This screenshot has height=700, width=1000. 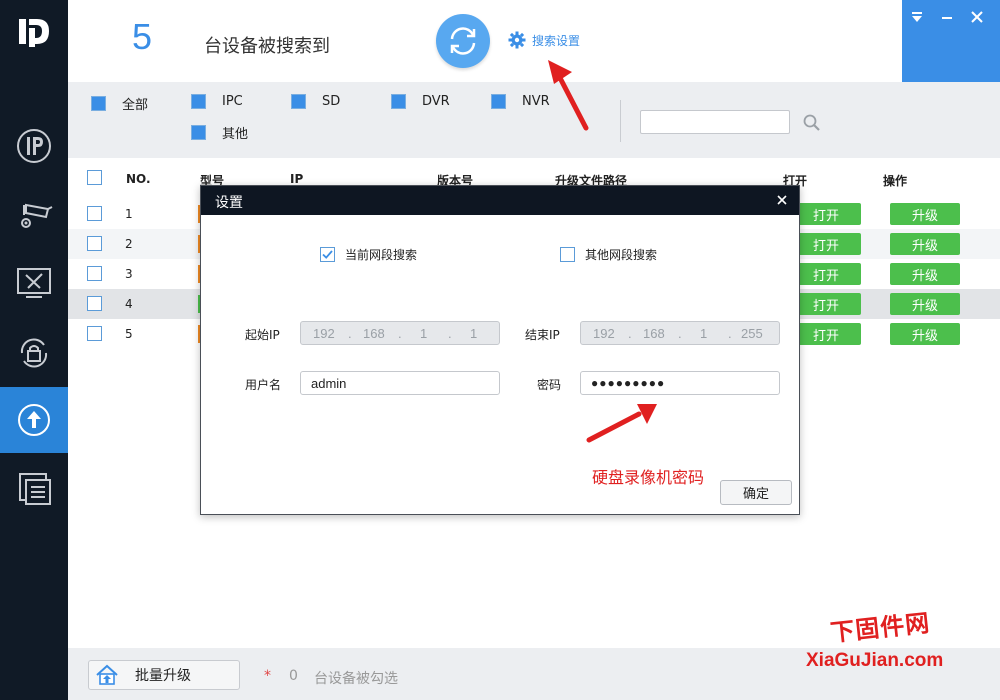 I want to click on document-list-icon, so click(x=35, y=489).